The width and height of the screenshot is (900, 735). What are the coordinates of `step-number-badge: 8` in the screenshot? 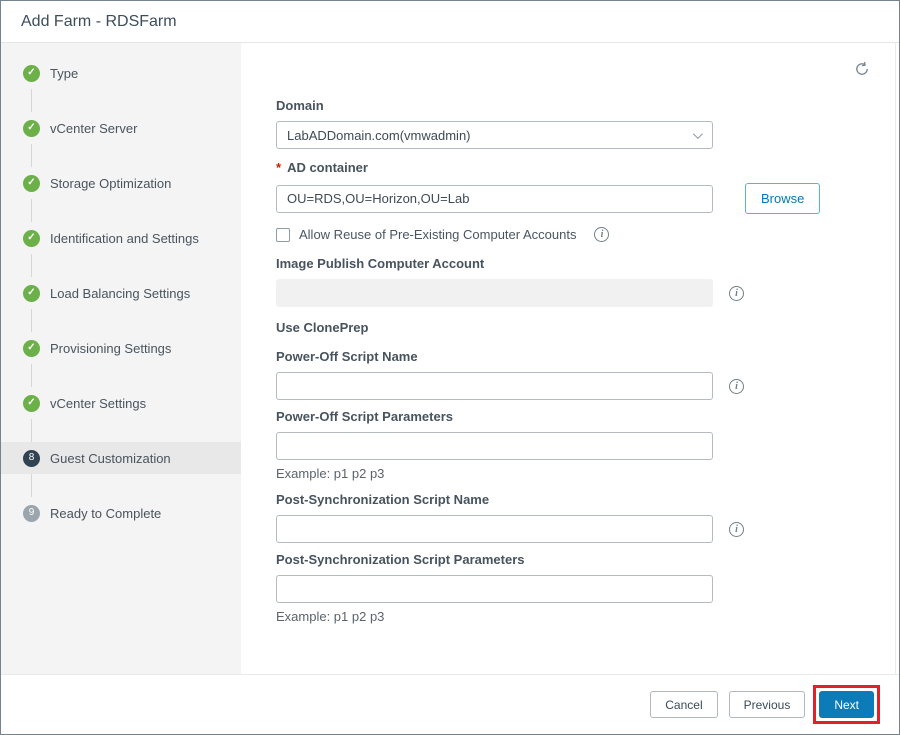 It's located at (31, 458).